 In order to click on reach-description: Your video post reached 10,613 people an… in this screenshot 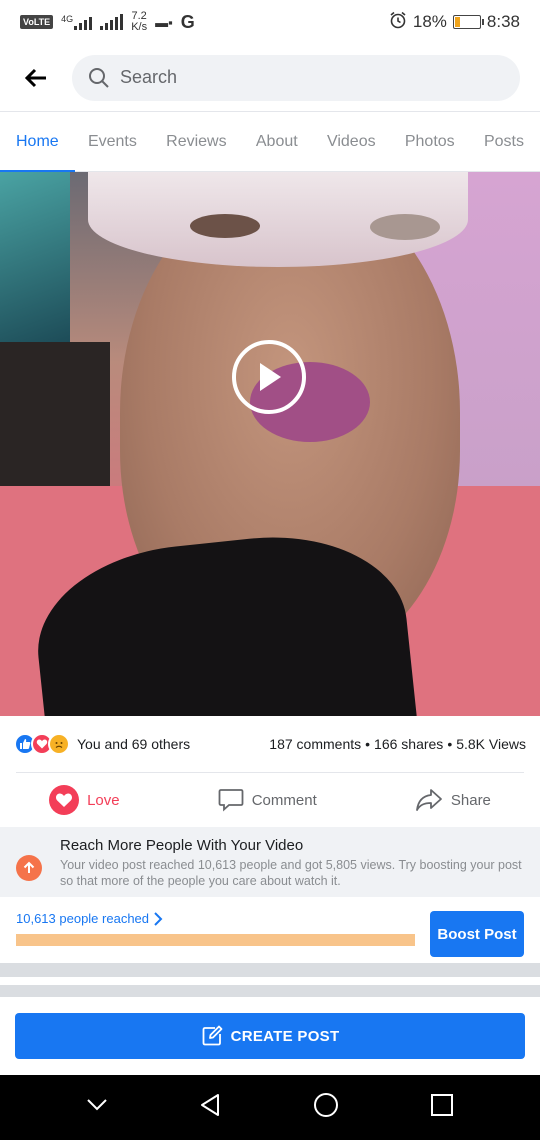, I will do `click(291, 873)`.